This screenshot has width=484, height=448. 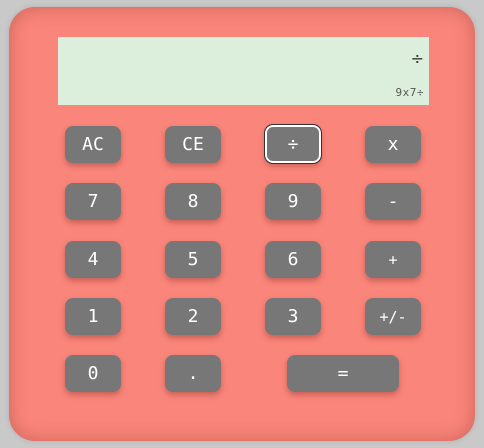 What do you see at coordinates (293, 201) in the screenshot?
I see `digit-9-button: 9` at bounding box center [293, 201].